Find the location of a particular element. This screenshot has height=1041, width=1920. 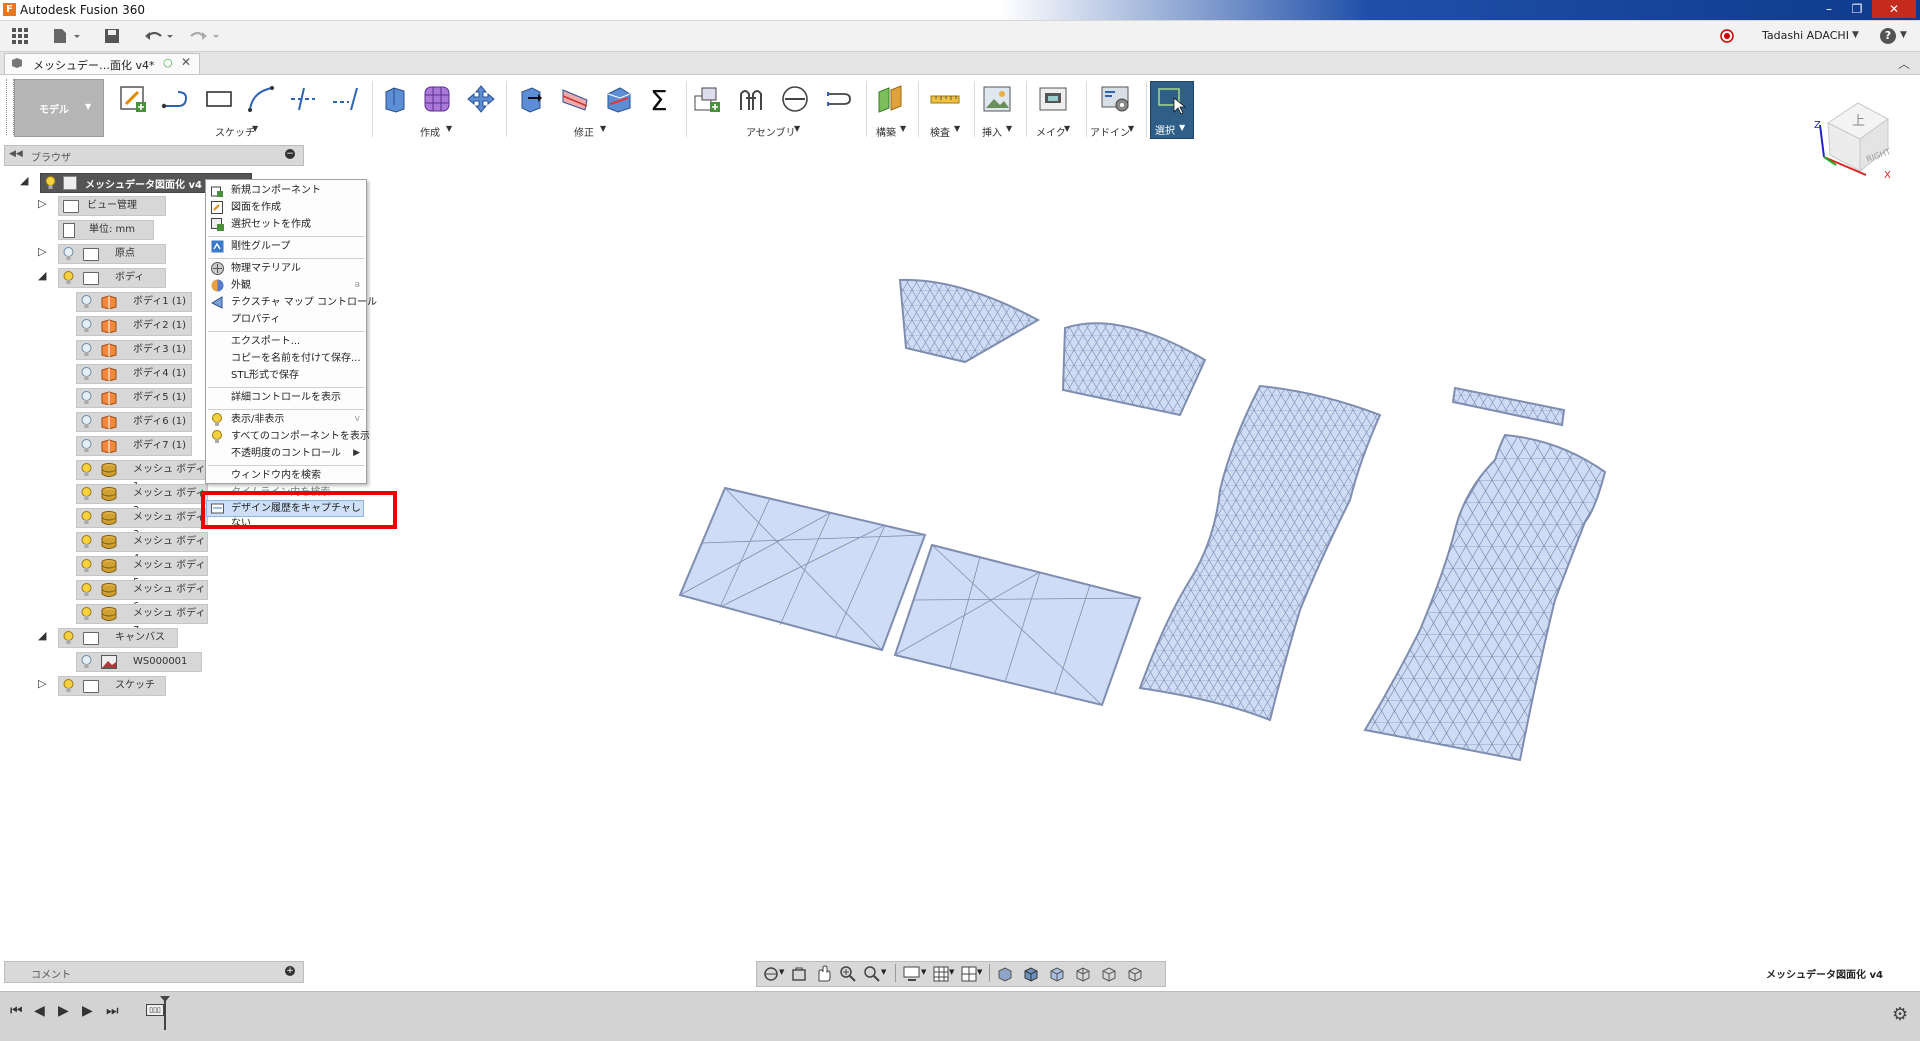

create-dropdown-icon: ▼ is located at coordinates (449, 128).